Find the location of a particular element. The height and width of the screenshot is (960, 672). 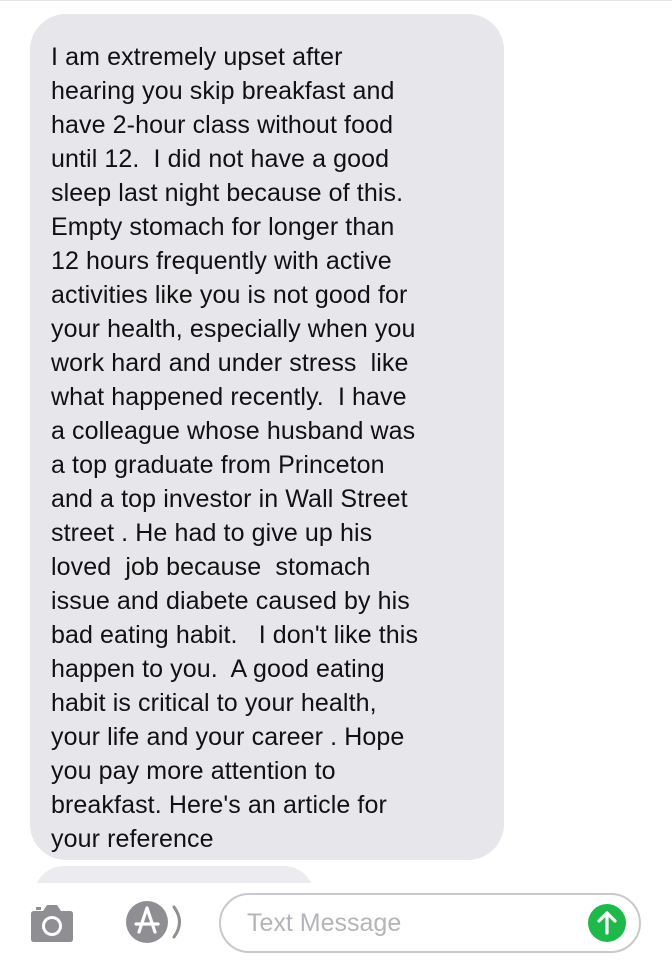

app-store-icon is located at coordinates (156, 922).